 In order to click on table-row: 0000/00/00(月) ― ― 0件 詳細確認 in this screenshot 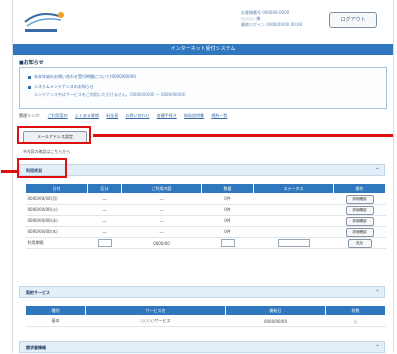, I will do `click(205, 199)`.